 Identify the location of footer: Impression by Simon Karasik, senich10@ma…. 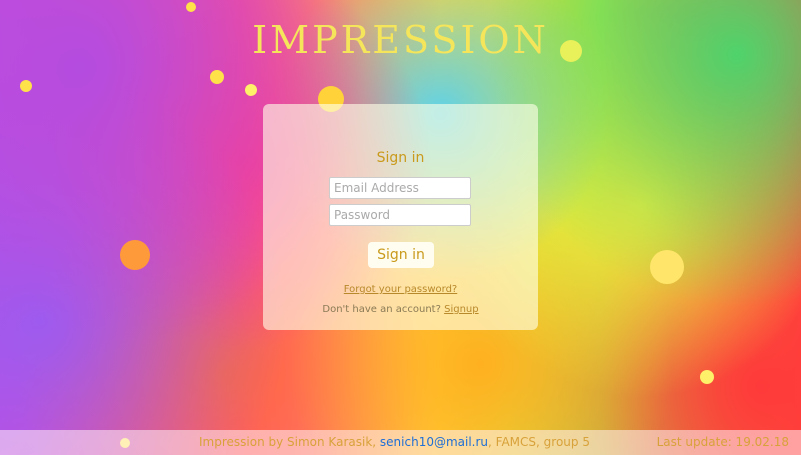
(400, 442).